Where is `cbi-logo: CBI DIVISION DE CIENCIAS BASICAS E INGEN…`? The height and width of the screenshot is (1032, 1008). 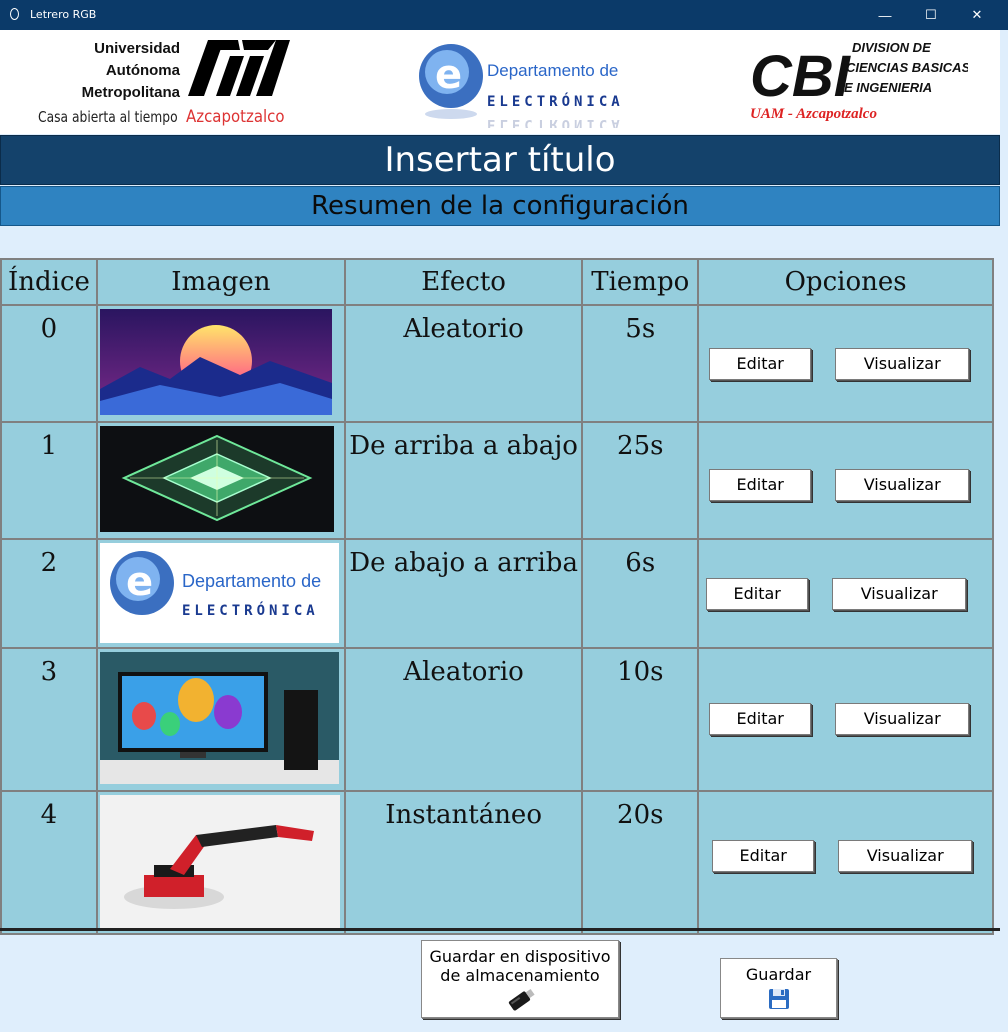 cbi-logo: CBI DIVISION DE CIENCIAS BASICAS E INGEN… is located at coordinates (859, 81).